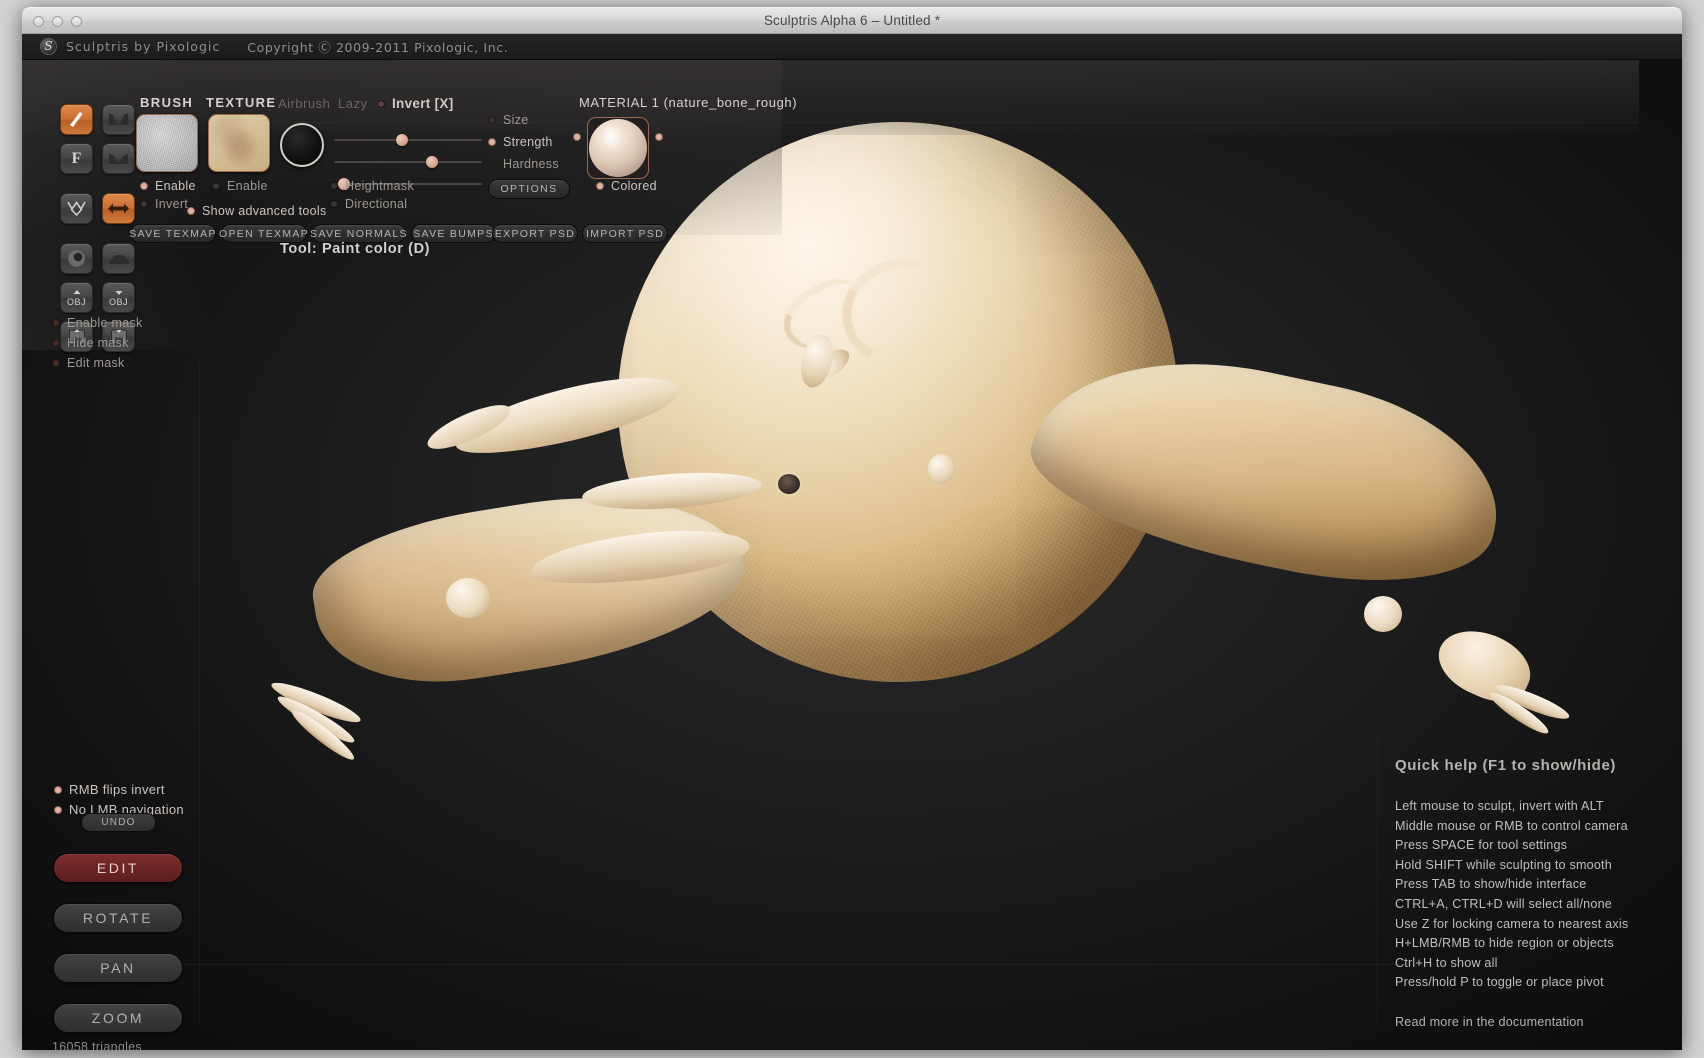 This screenshot has height=1058, width=1704. What do you see at coordinates (516, 120) in the screenshot?
I see `size-label: Size` at bounding box center [516, 120].